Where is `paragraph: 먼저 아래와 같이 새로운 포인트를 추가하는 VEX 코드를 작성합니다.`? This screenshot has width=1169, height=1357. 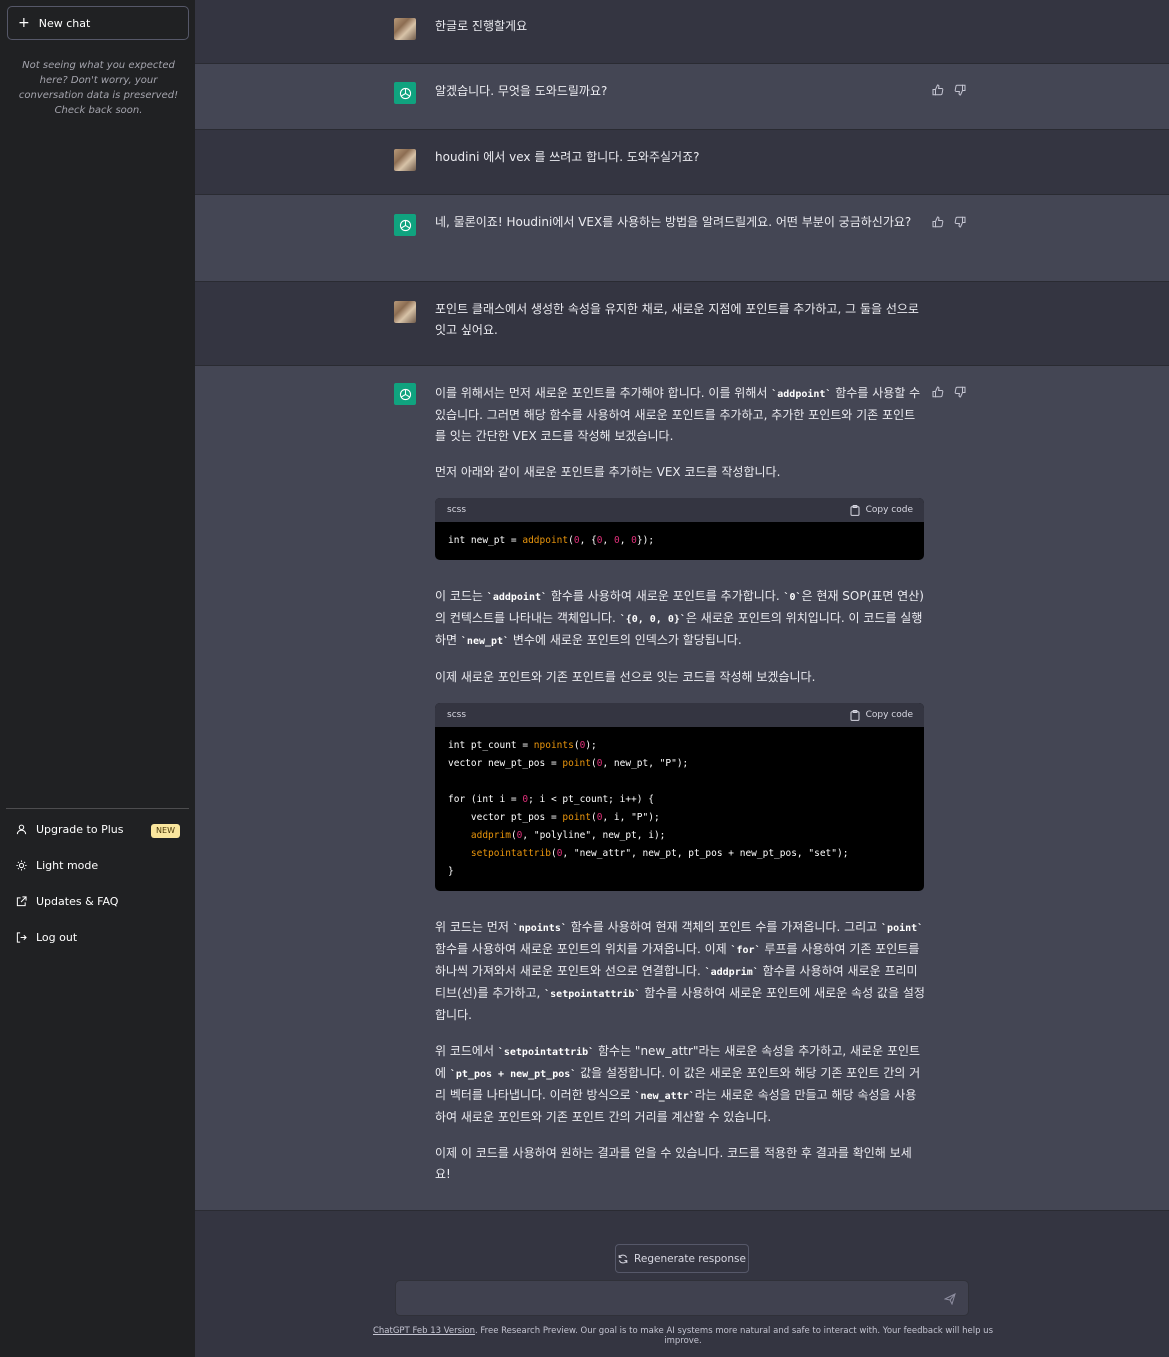
paragraph: 먼저 아래와 같이 새로운 포인트를 추가하는 VEX 코드를 작성합니다. is located at coordinates (608, 472).